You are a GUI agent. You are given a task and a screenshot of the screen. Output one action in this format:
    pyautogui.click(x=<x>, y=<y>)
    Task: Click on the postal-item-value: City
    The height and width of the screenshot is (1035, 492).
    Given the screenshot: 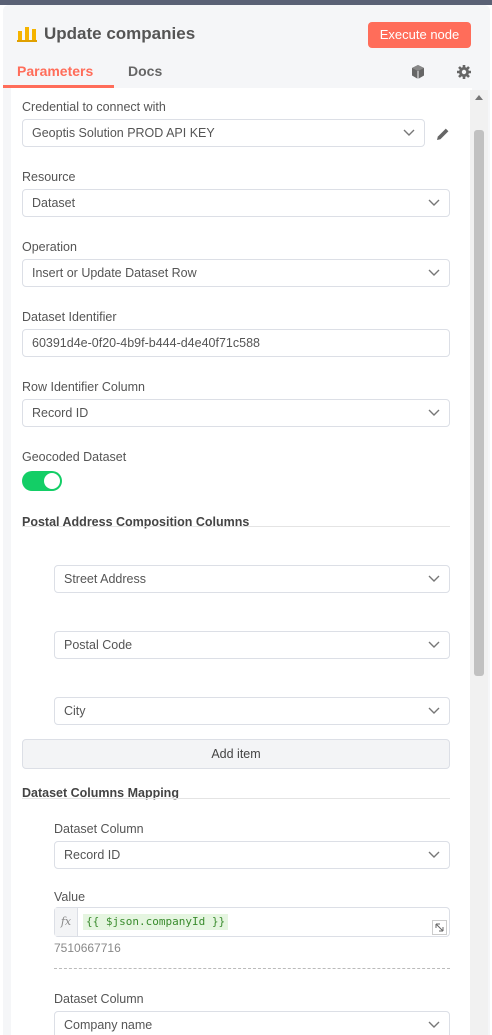 What is the action you would take?
    pyautogui.click(x=75, y=711)
    